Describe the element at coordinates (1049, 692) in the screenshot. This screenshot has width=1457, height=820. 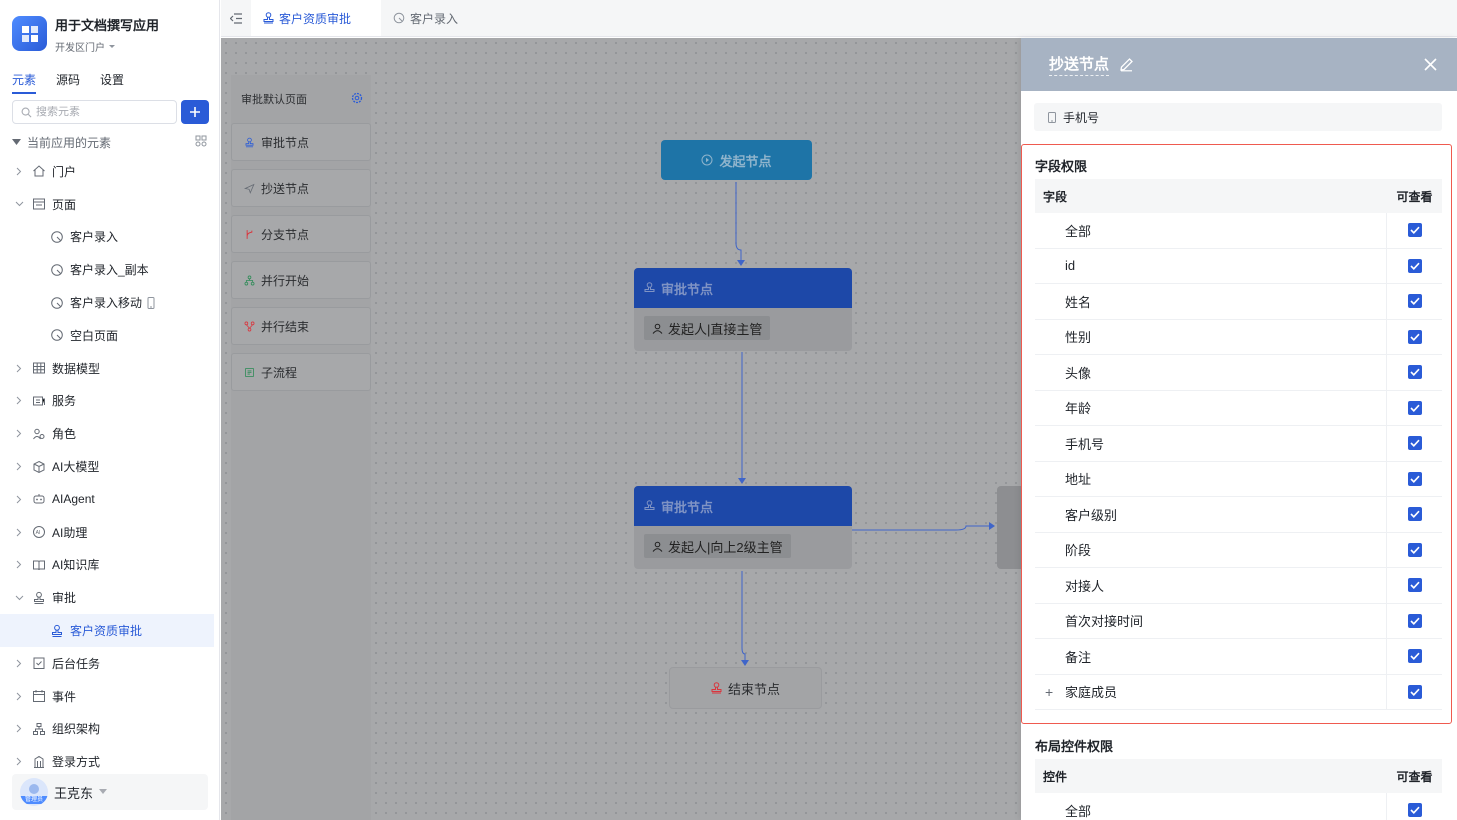
I see `expand-plus-icon: +` at that location.